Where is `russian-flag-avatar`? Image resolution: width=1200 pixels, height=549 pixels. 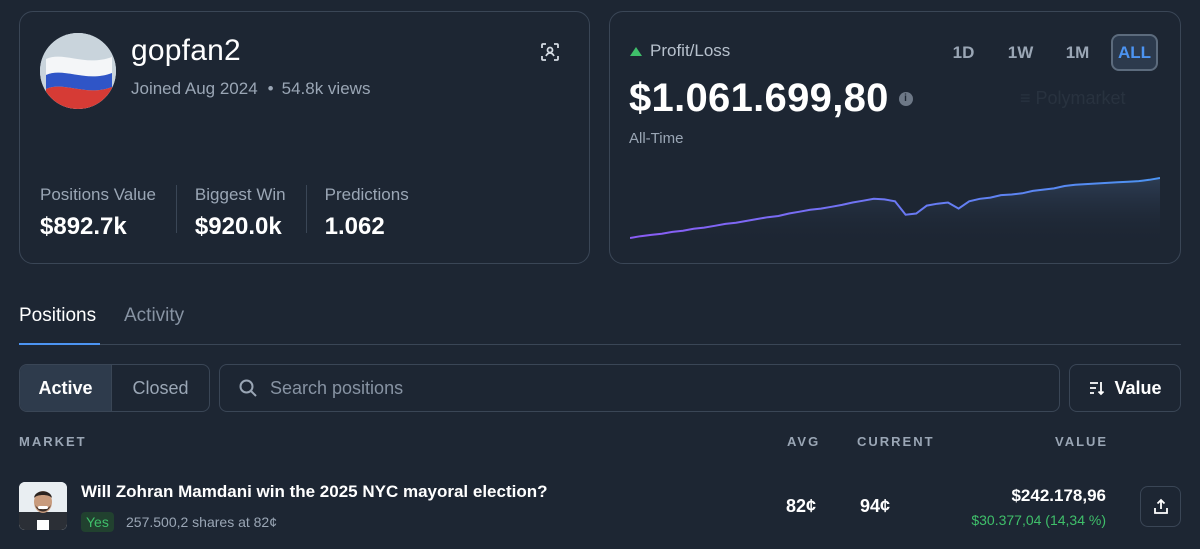
russian-flag-avatar is located at coordinates (78, 71).